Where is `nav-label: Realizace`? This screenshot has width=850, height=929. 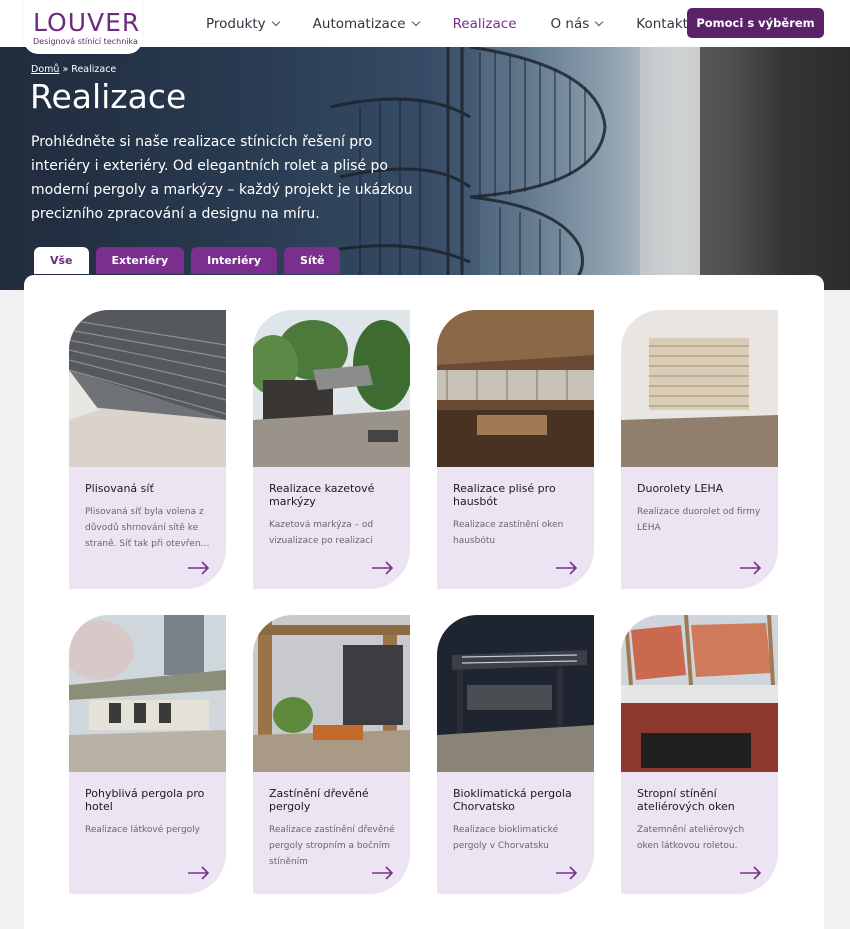 nav-label: Realizace is located at coordinates (484, 23).